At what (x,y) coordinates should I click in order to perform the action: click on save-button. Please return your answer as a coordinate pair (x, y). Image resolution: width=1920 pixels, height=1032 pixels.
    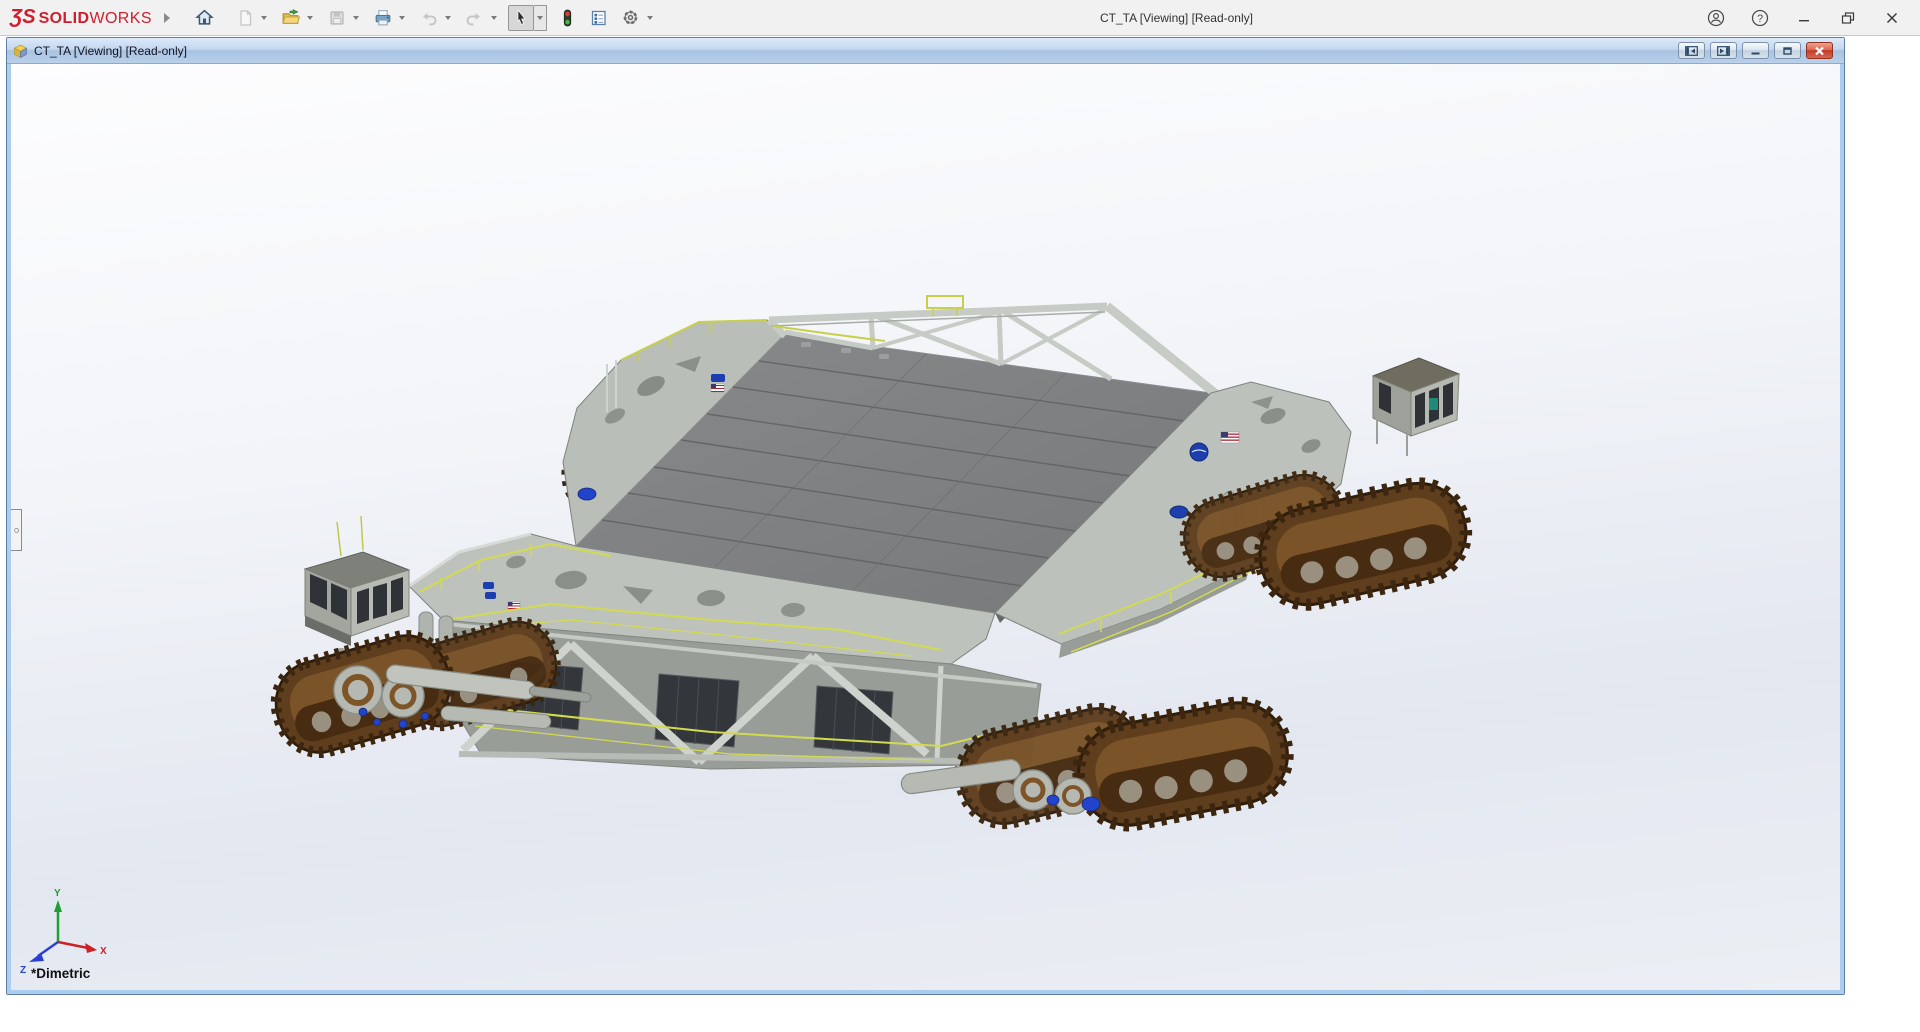
    Looking at the image, I should click on (337, 18).